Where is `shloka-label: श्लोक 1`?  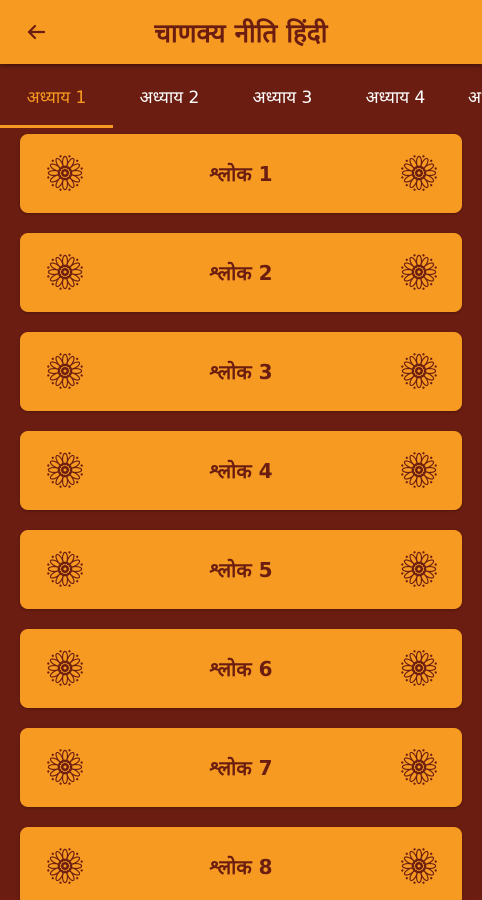 shloka-label: श्लोक 1 is located at coordinates (241, 174).